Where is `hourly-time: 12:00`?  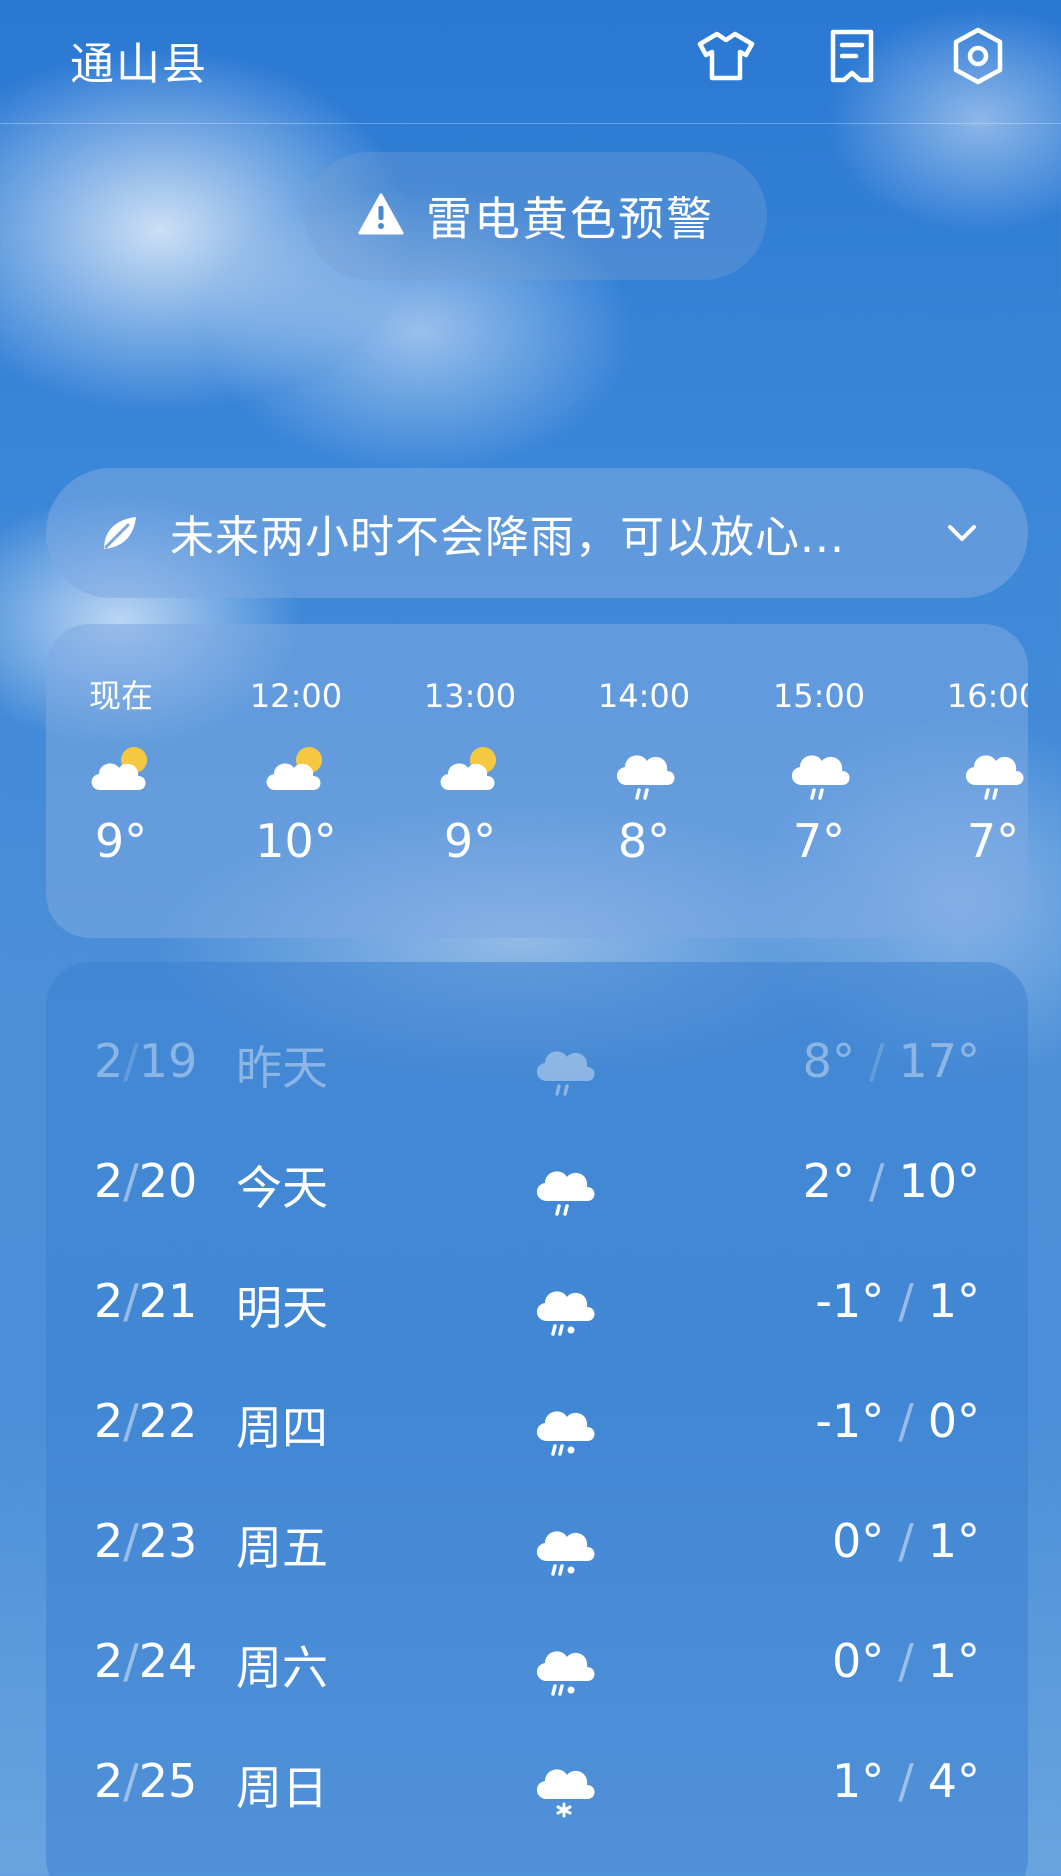
hourly-time: 12:00 is located at coordinates (296, 696).